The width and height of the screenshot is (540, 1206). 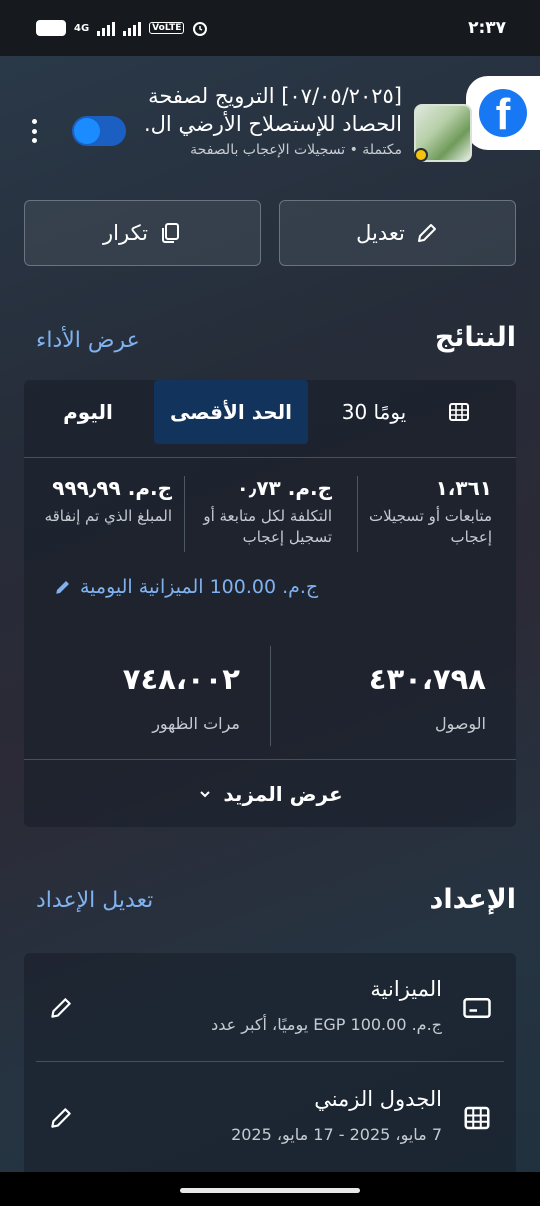 What do you see at coordinates (459, 412) in the screenshot?
I see `table-icon` at bounding box center [459, 412].